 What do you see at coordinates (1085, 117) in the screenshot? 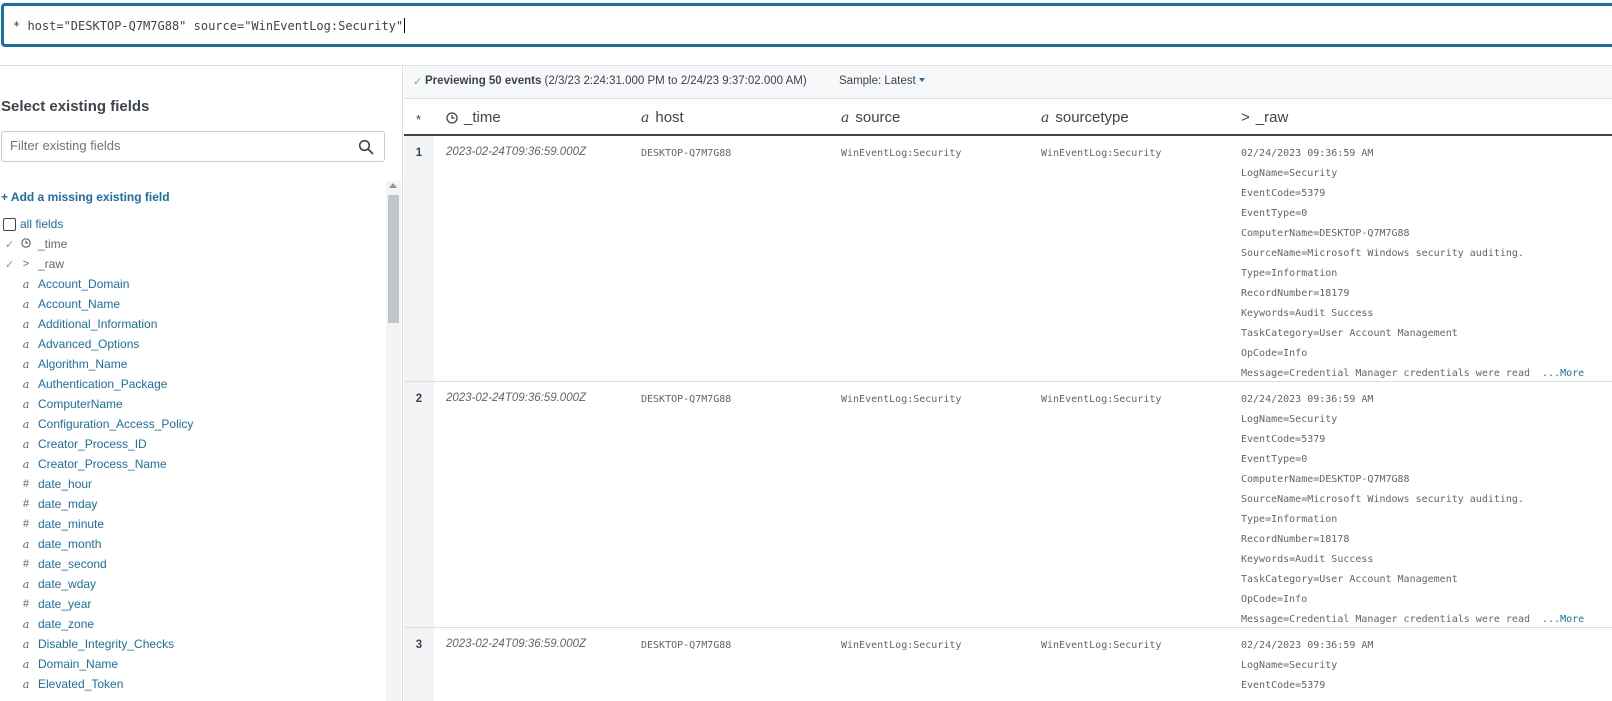
I see `column-header-sourcetype: a sourcetype` at bounding box center [1085, 117].